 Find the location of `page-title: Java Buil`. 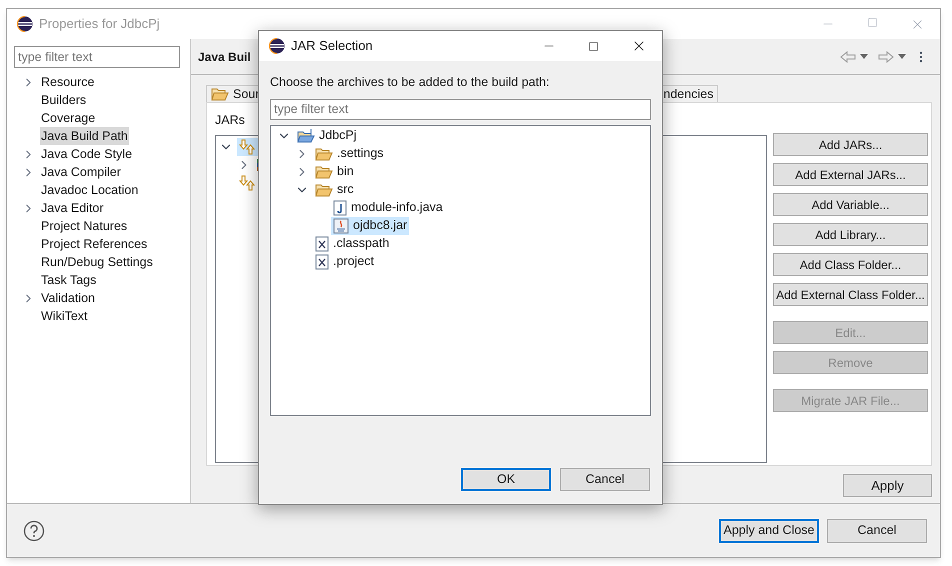

page-title: Java Buil is located at coordinates (224, 57).